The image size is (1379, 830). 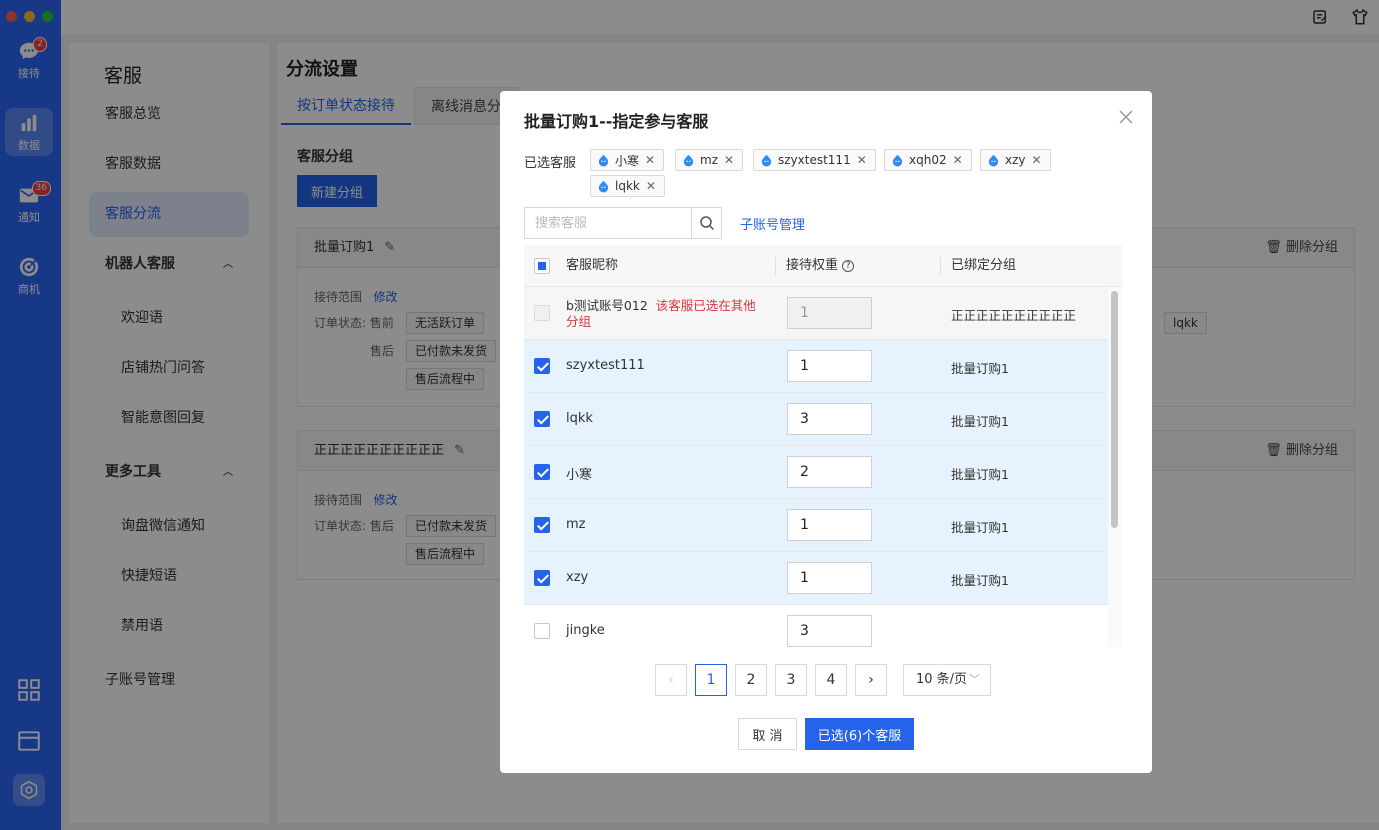 I want to click on agent-name: b测试账号012, so click(x=607, y=305).